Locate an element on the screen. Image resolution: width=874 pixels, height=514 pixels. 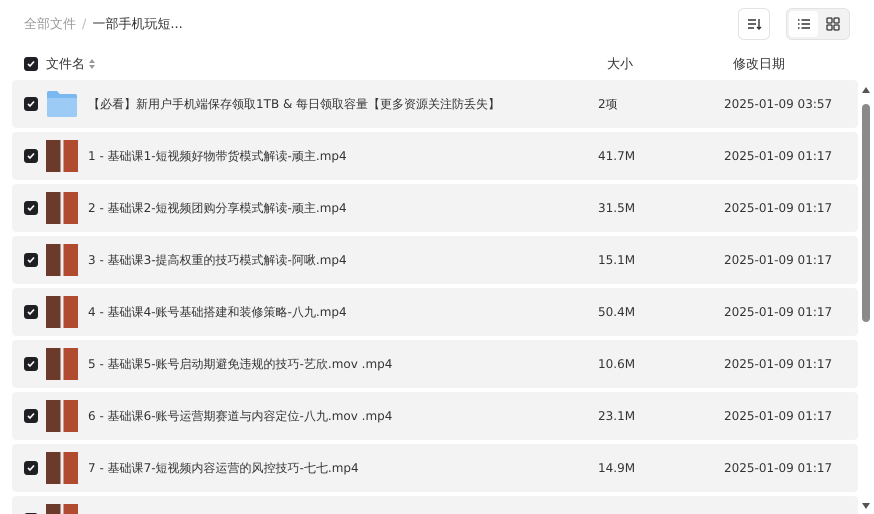
modified-date: 2025-01-09 03:57 is located at coordinates (778, 104).